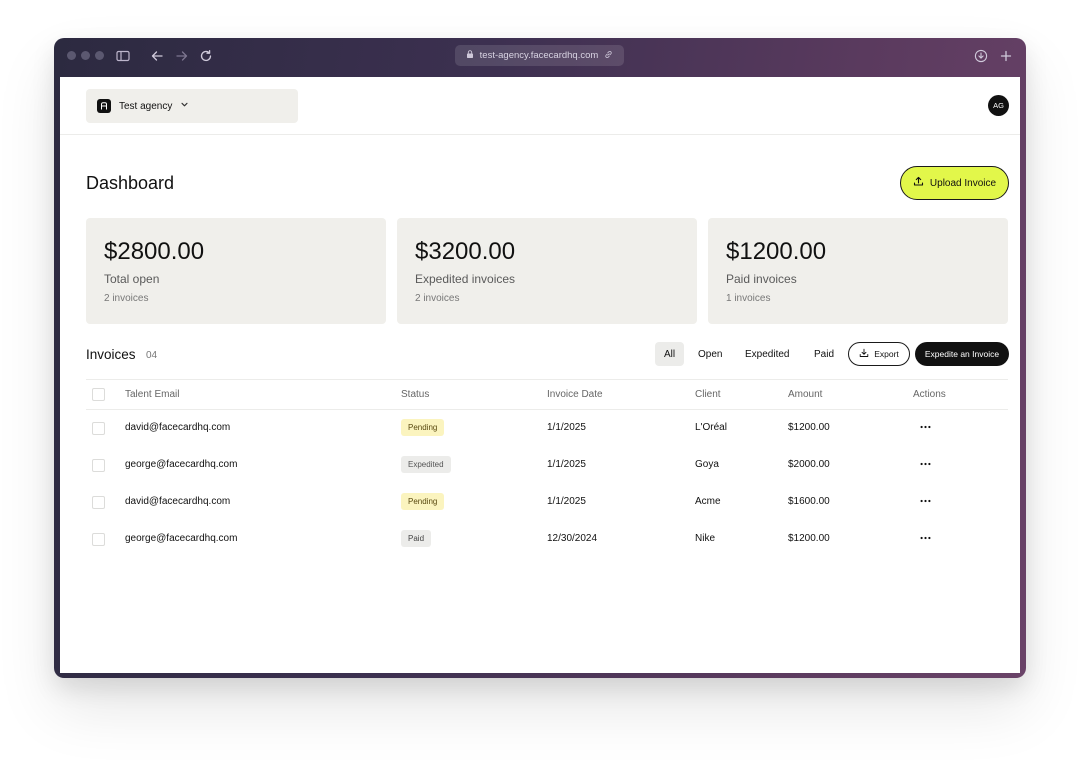 This screenshot has height=763, width=1080. Describe the element at coordinates (918, 183) in the screenshot. I see `upload-icon` at that location.